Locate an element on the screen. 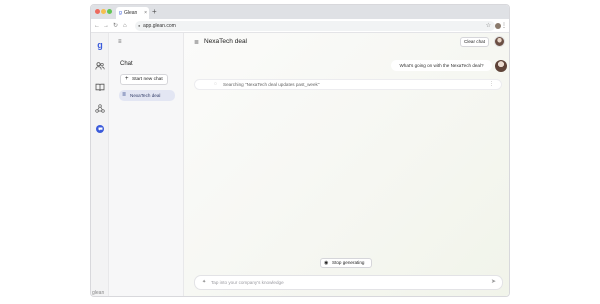 The height and width of the screenshot is (304, 600). maximize-window-icon is located at coordinates (109, 11).